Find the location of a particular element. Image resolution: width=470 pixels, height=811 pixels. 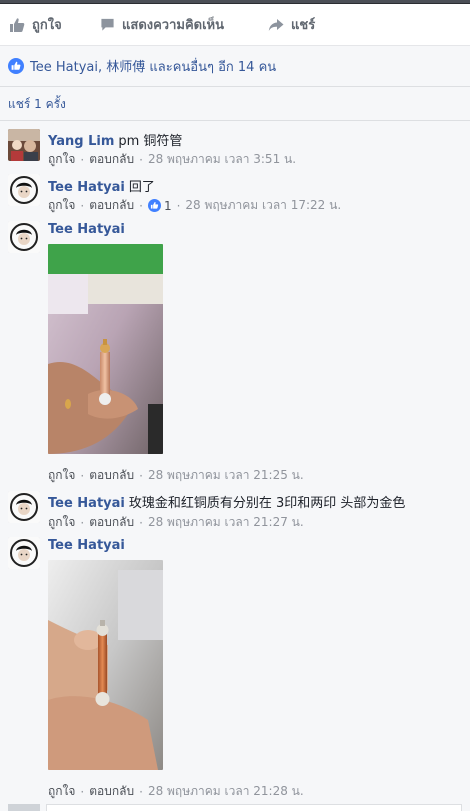

likes-summary: Tee Hatyai, 林师傅 และคนอื่นๆ อีก 14 คน is located at coordinates (235, 66).